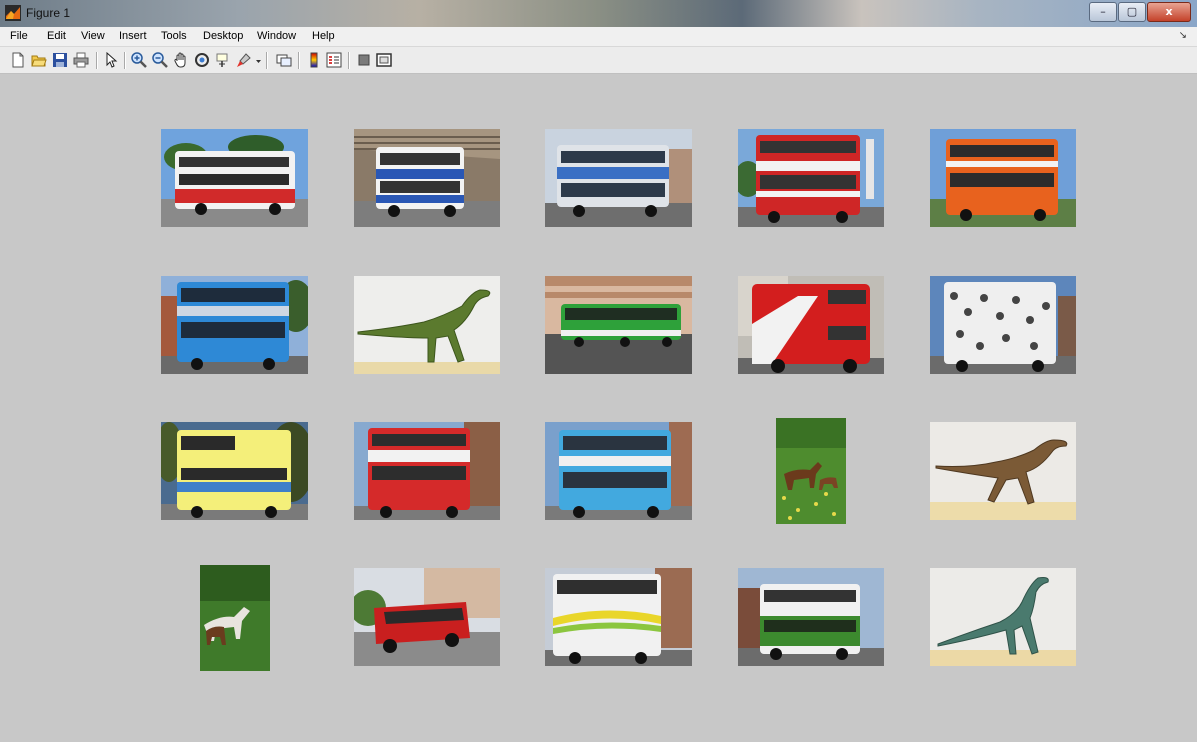  What do you see at coordinates (618, 325) in the screenshot?
I see `green-articulated-bus` at bounding box center [618, 325].